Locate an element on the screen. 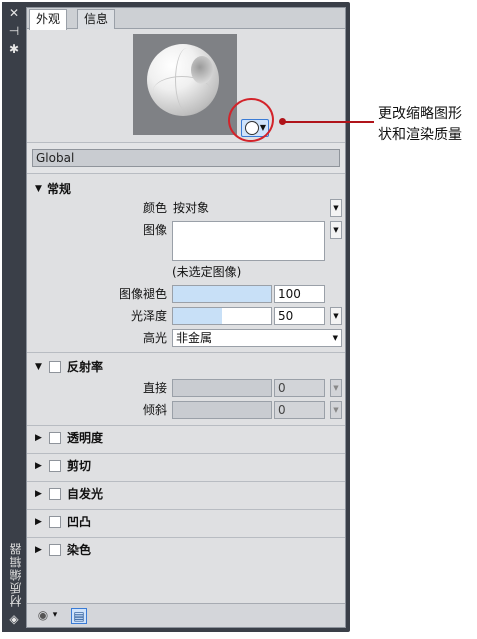 Image resolution: width=477 pixels, height=639 pixels. direct-input: 0 is located at coordinates (299, 388).